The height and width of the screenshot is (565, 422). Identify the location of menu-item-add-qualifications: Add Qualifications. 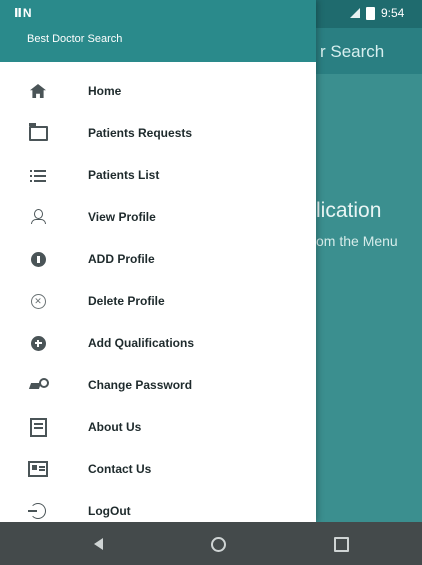
(158, 343).